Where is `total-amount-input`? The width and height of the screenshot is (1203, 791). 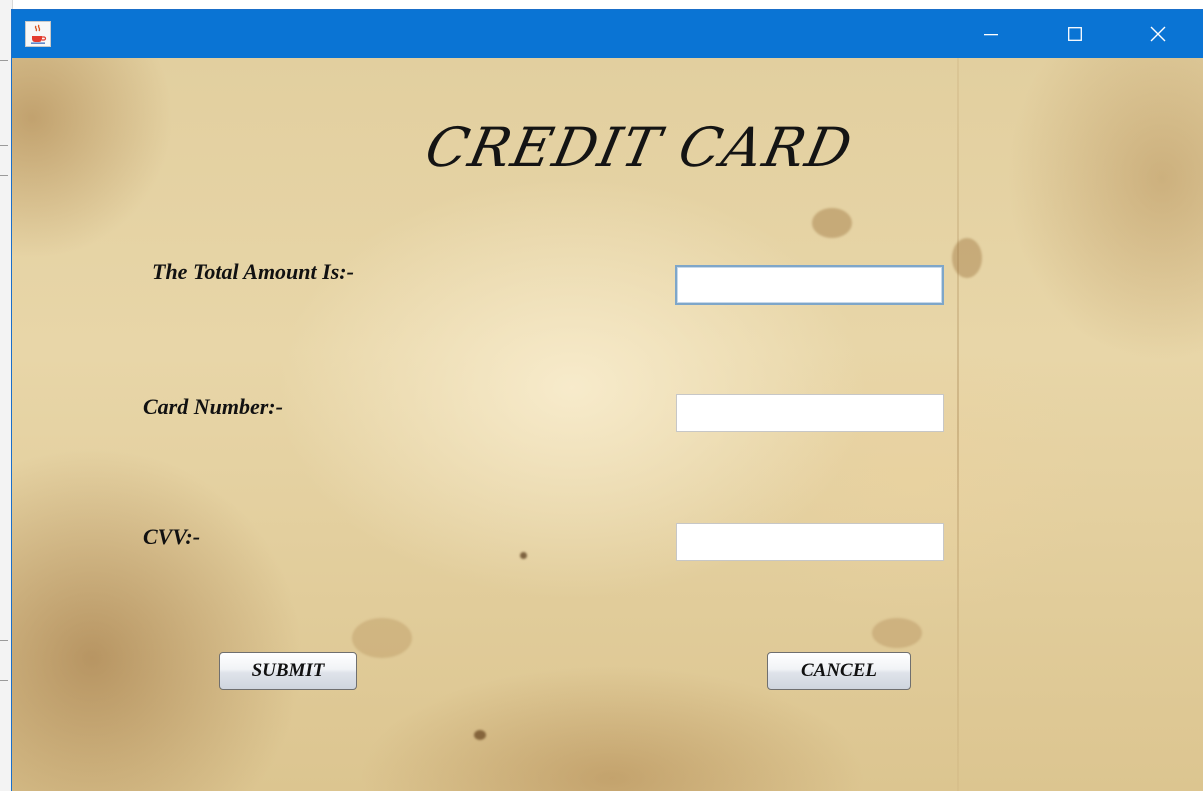 total-amount-input is located at coordinates (809, 285).